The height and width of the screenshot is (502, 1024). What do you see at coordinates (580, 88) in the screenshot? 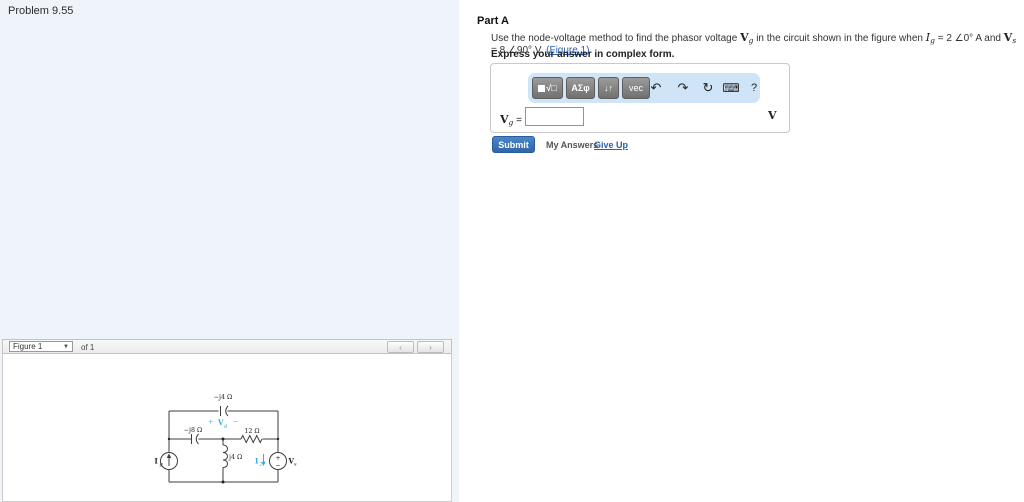
I see `greek-symbols-button: ΑΣφ` at bounding box center [580, 88].